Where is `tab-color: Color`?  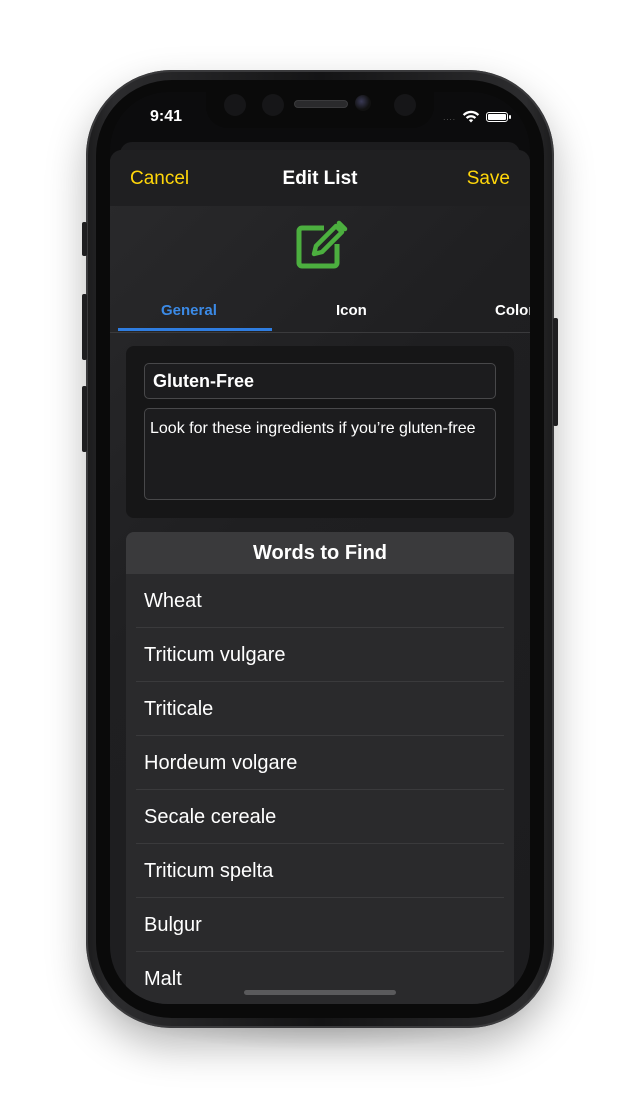
tab-color: Color is located at coordinates (512, 310).